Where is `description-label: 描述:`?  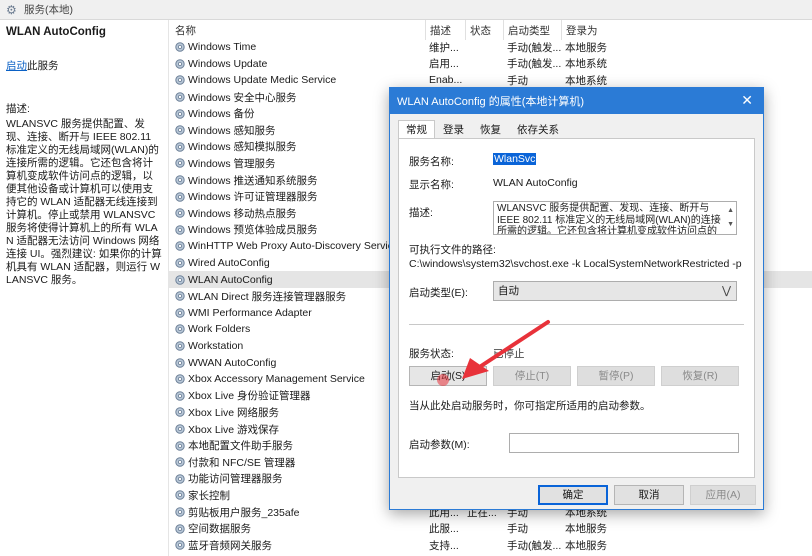
description-label: 描述: is located at coordinates (18, 109).